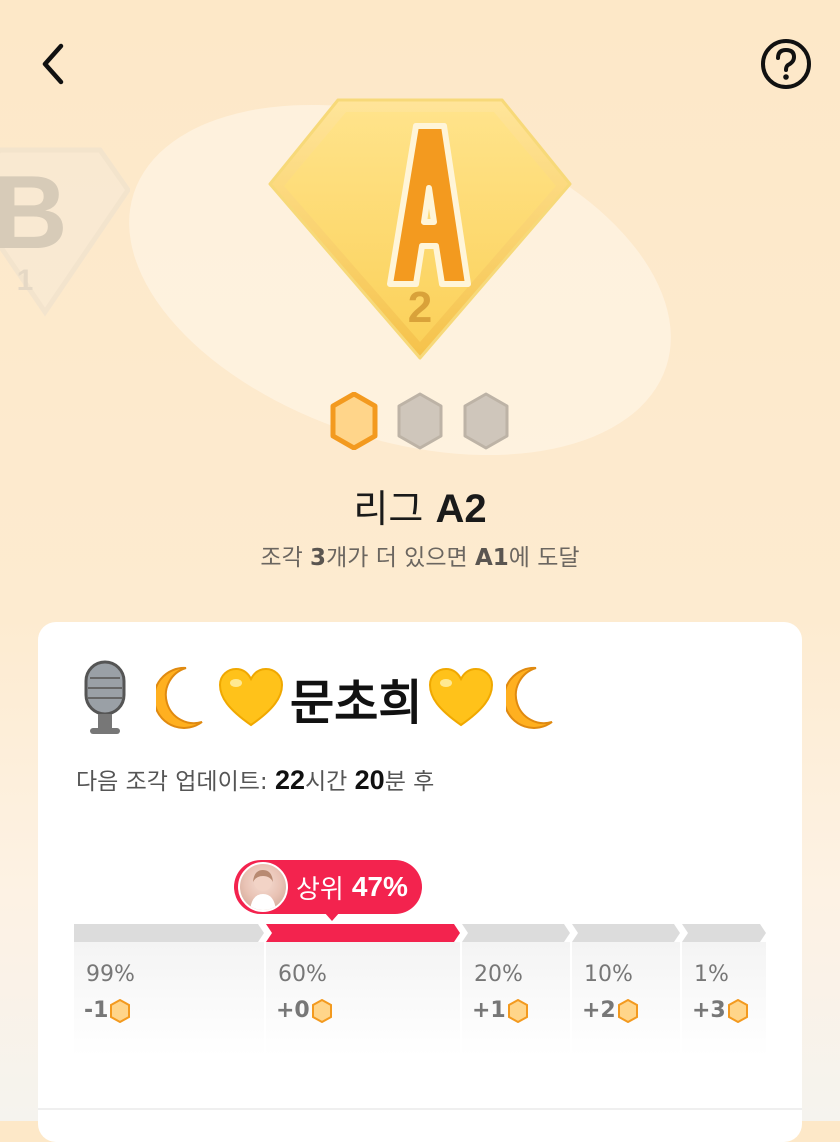 The height and width of the screenshot is (1142, 840). Describe the element at coordinates (724, 990) in the screenshot. I see `tier-segment: 1% +3` at that location.